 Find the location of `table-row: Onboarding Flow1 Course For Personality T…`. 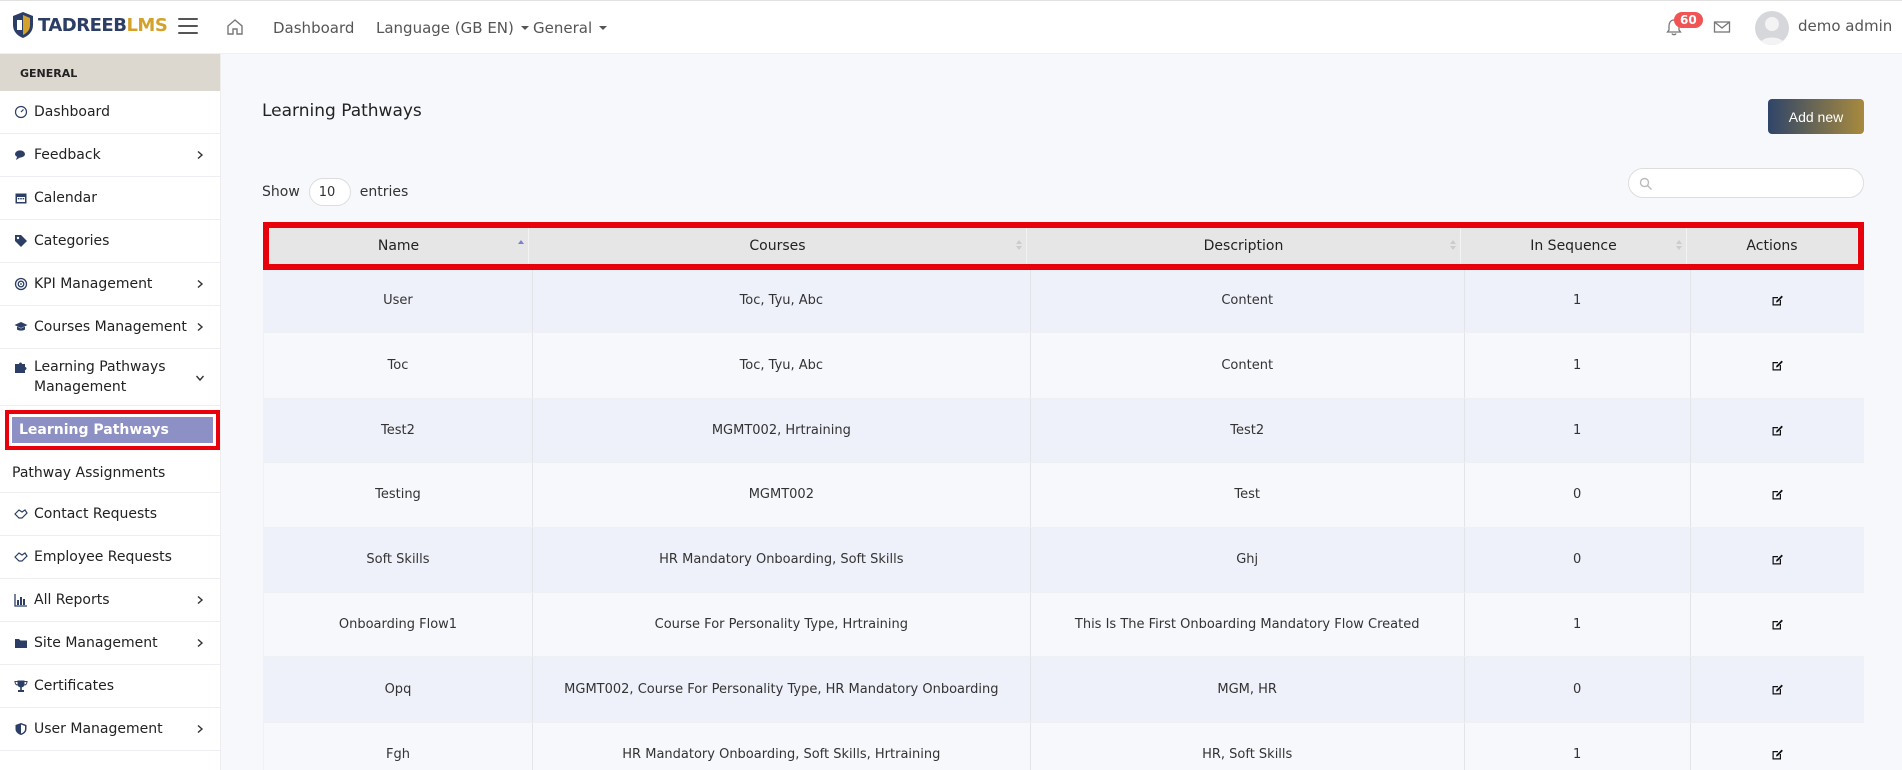

table-row: Onboarding Flow1 Course For Personality T… is located at coordinates (1063, 624).